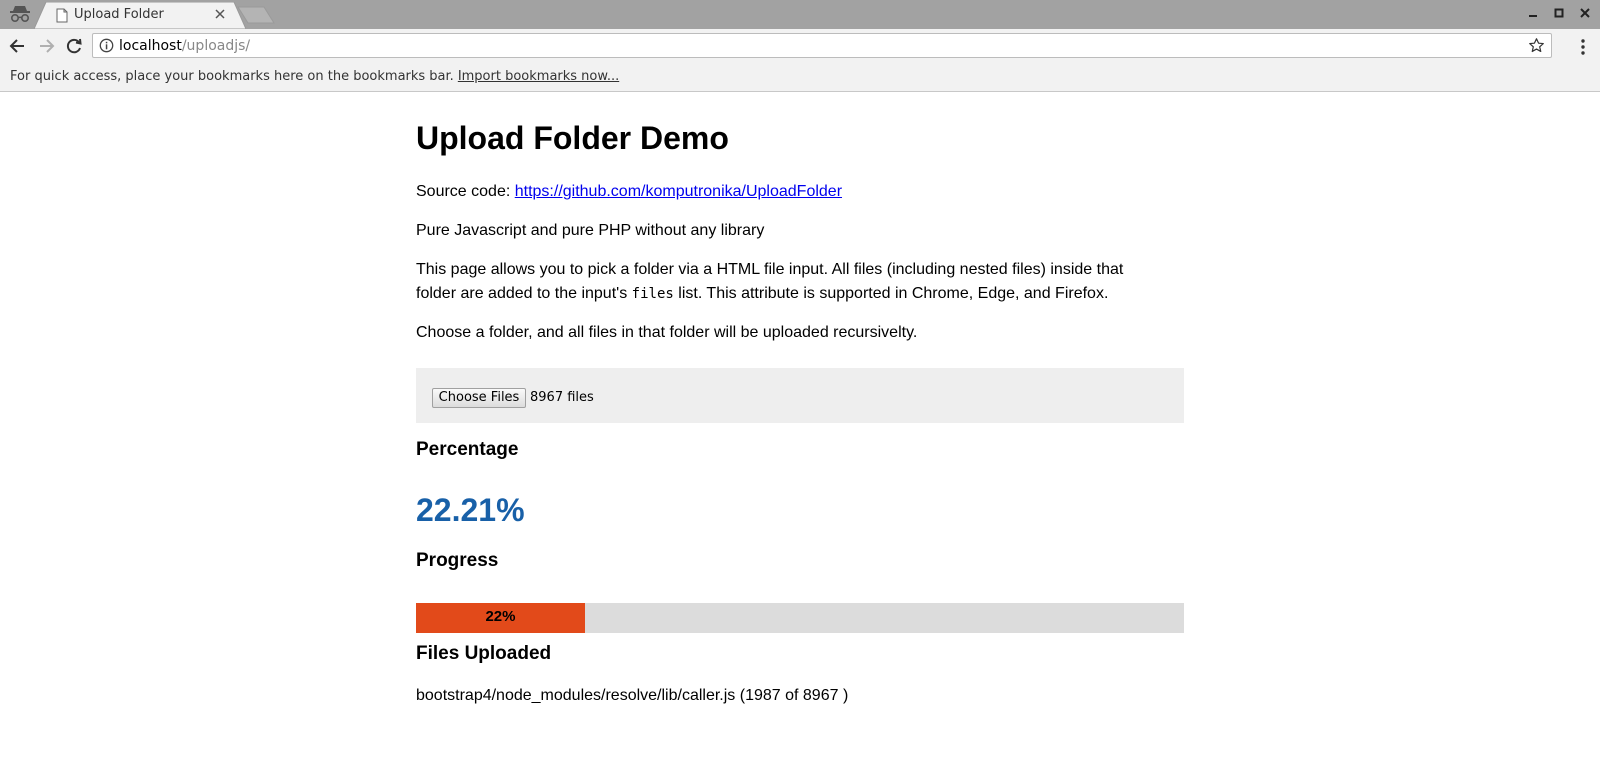  Describe the element at coordinates (18, 46) in the screenshot. I see `back-icon` at that location.